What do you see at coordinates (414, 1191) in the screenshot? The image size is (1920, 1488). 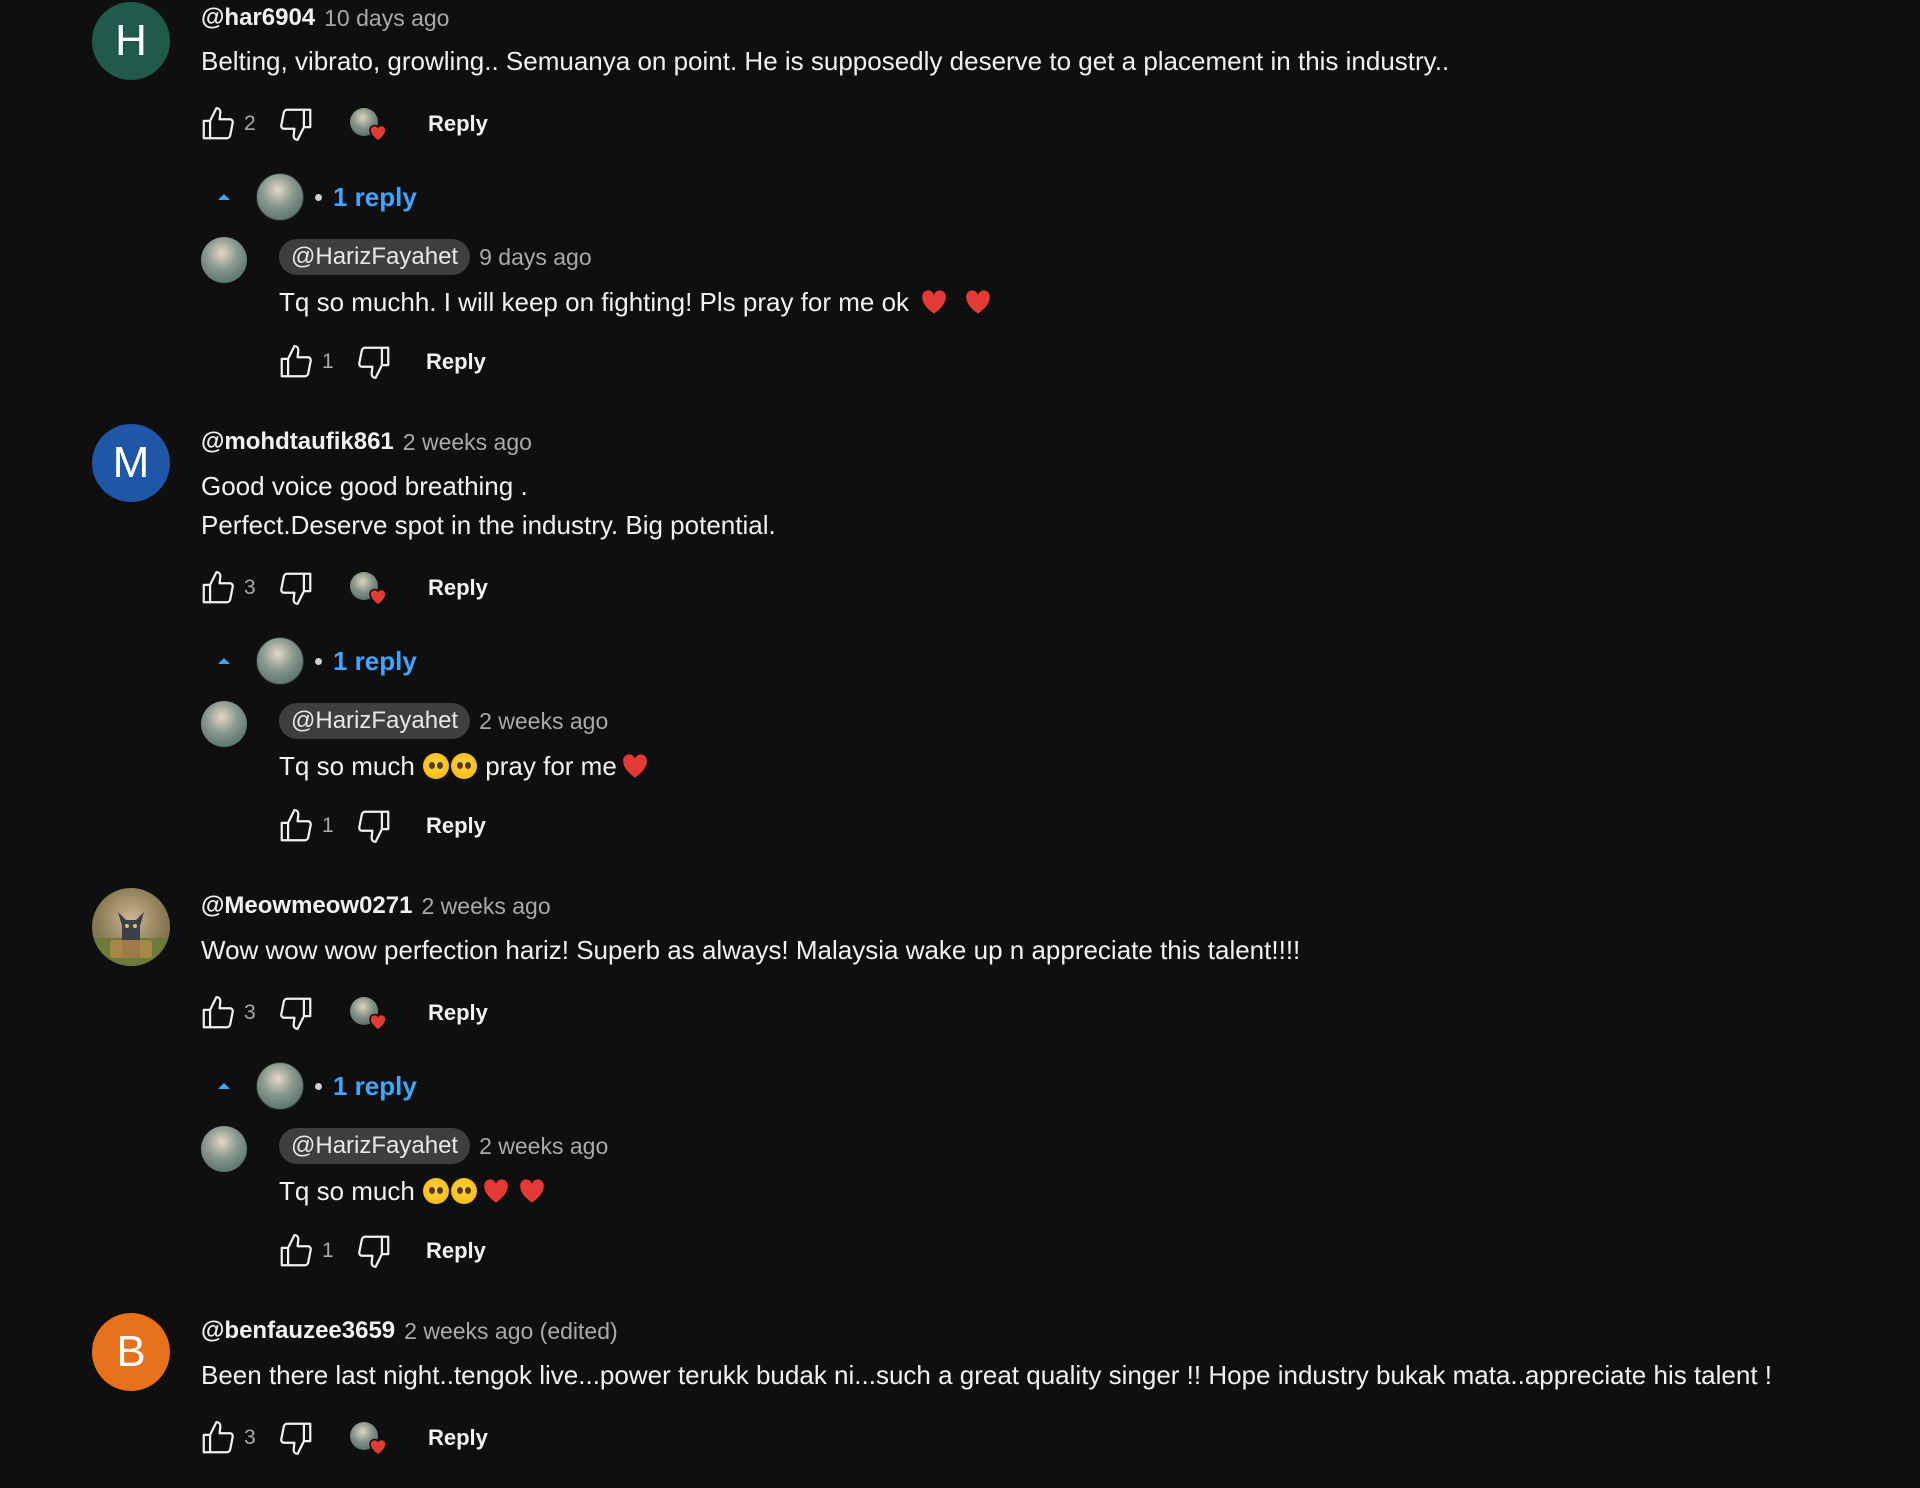 I see `reply-text: Tq so much` at bounding box center [414, 1191].